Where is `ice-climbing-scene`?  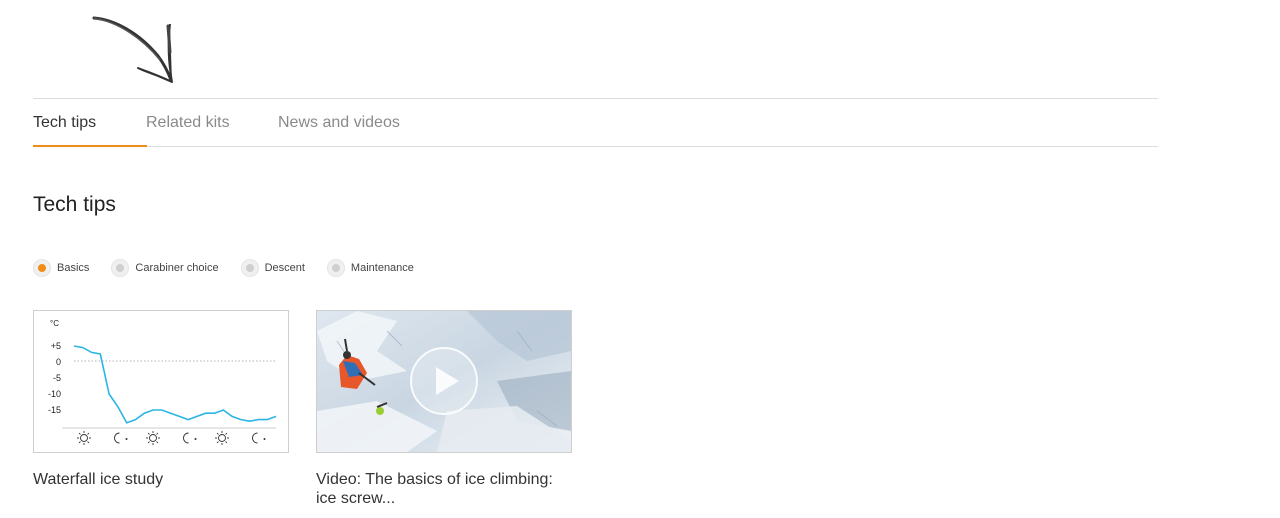
ice-climbing-scene is located at coordinates (444, 381).